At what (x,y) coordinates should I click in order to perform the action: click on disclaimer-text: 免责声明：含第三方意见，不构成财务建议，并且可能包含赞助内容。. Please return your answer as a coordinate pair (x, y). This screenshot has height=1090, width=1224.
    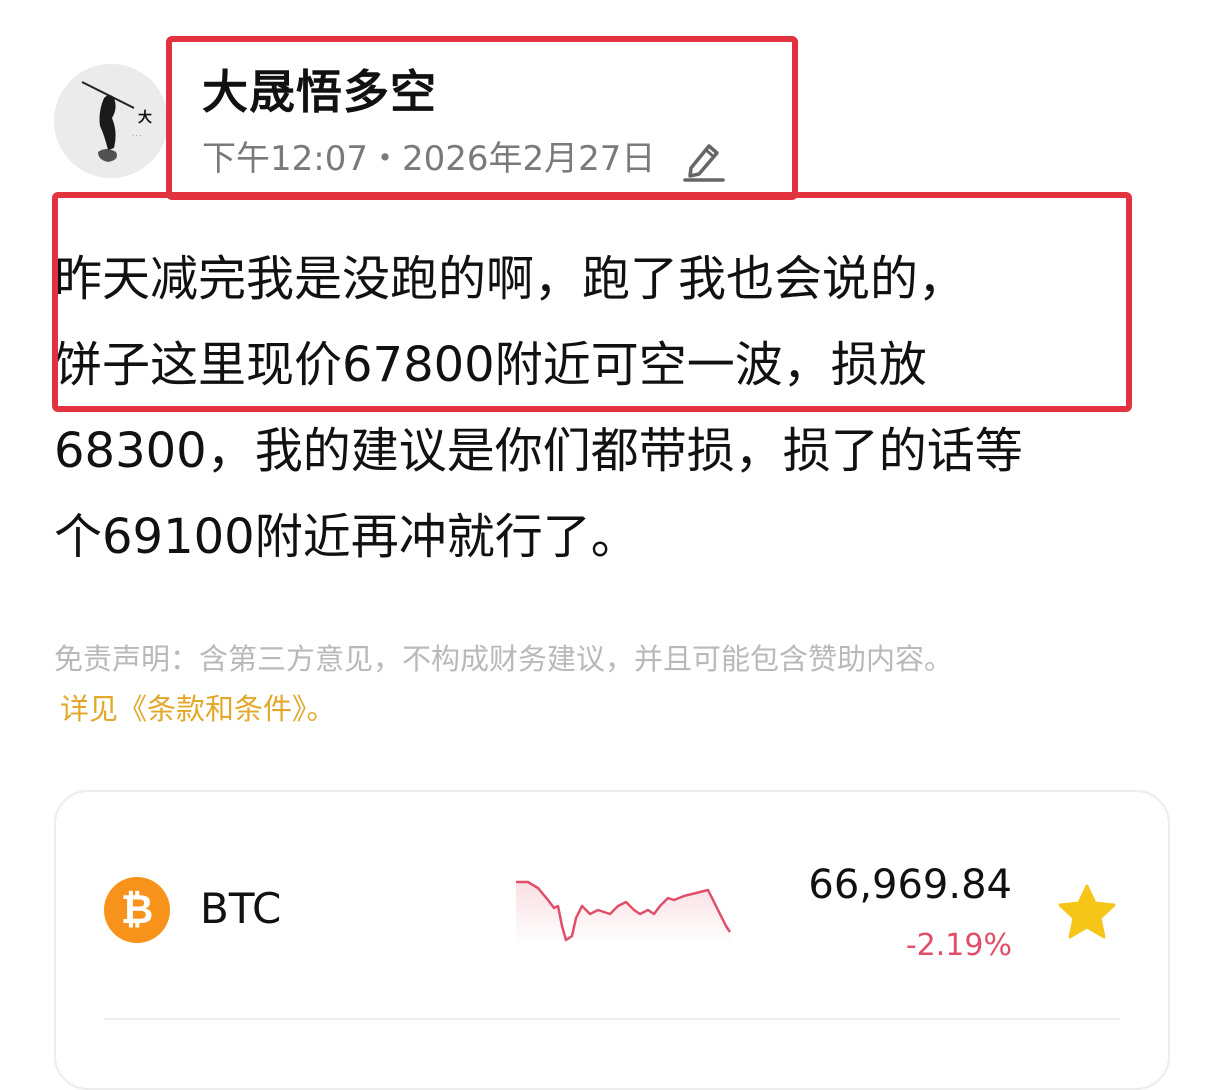
    Looking at the image, I should click on (504, 659).